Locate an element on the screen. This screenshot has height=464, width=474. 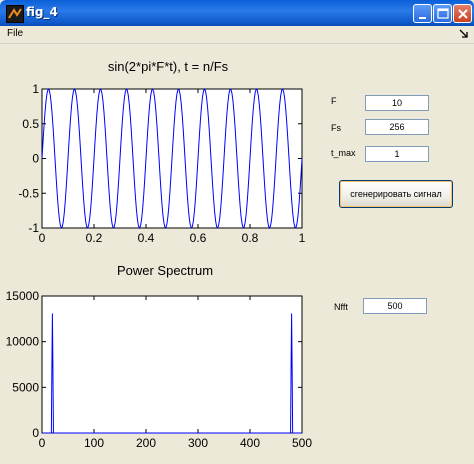
maximize-button is located at coordinates (442, 13).